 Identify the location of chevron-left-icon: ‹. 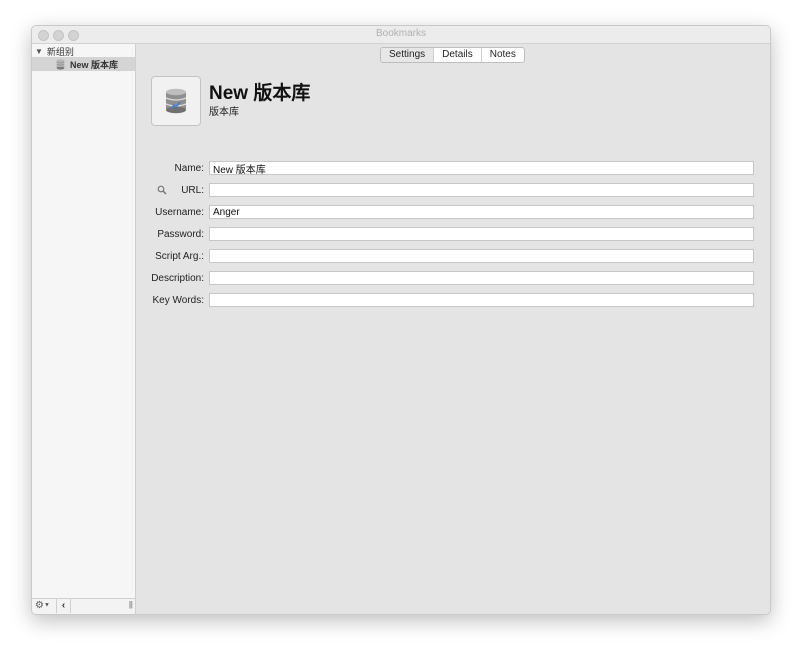
(63, 606).